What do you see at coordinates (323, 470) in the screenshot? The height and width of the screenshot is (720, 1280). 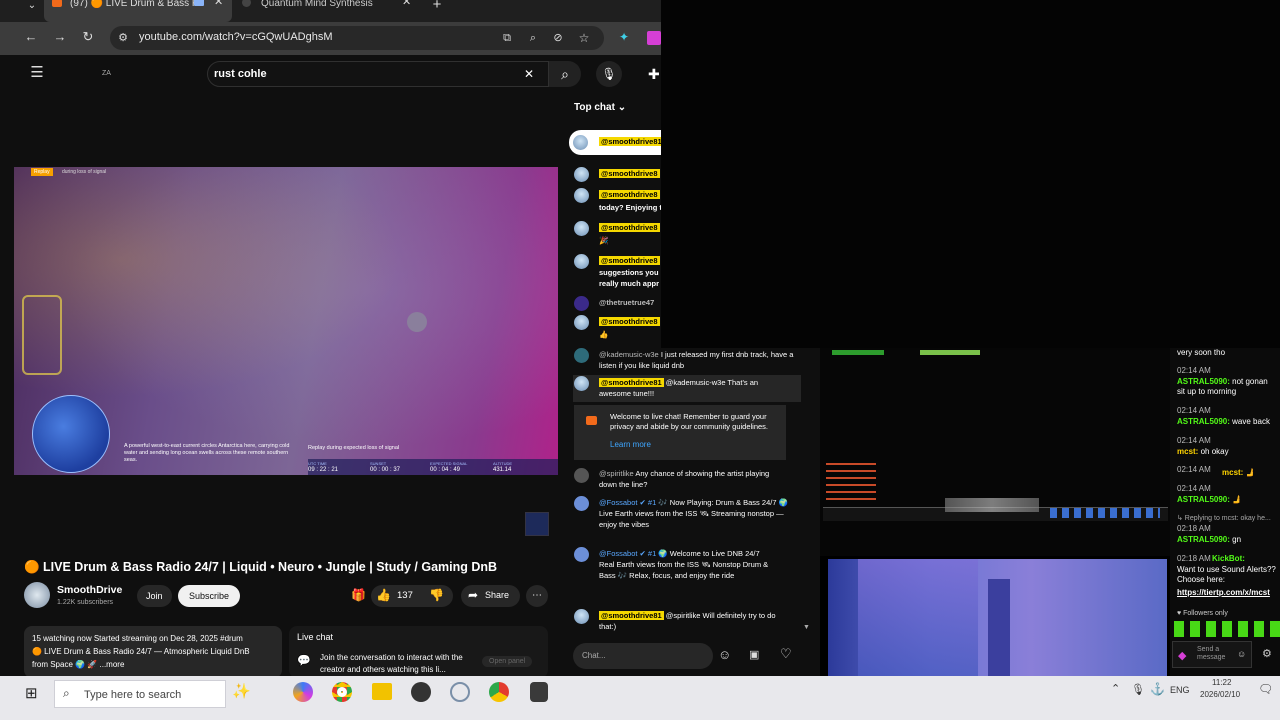 I see `stat-value: 09 : 22 : 21` at bounding box center [323, 470].